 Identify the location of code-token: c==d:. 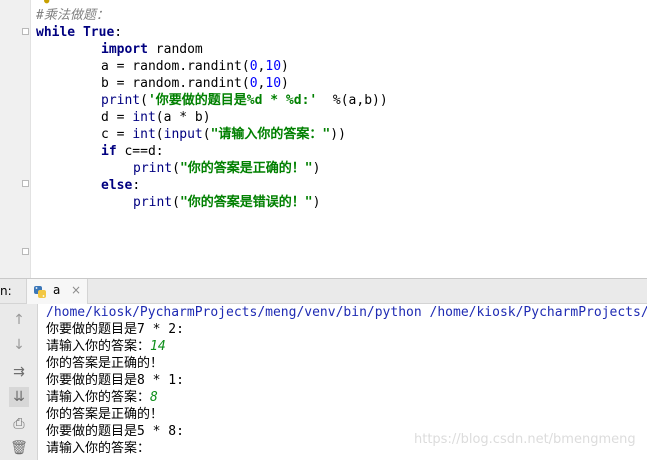
(144, 151).